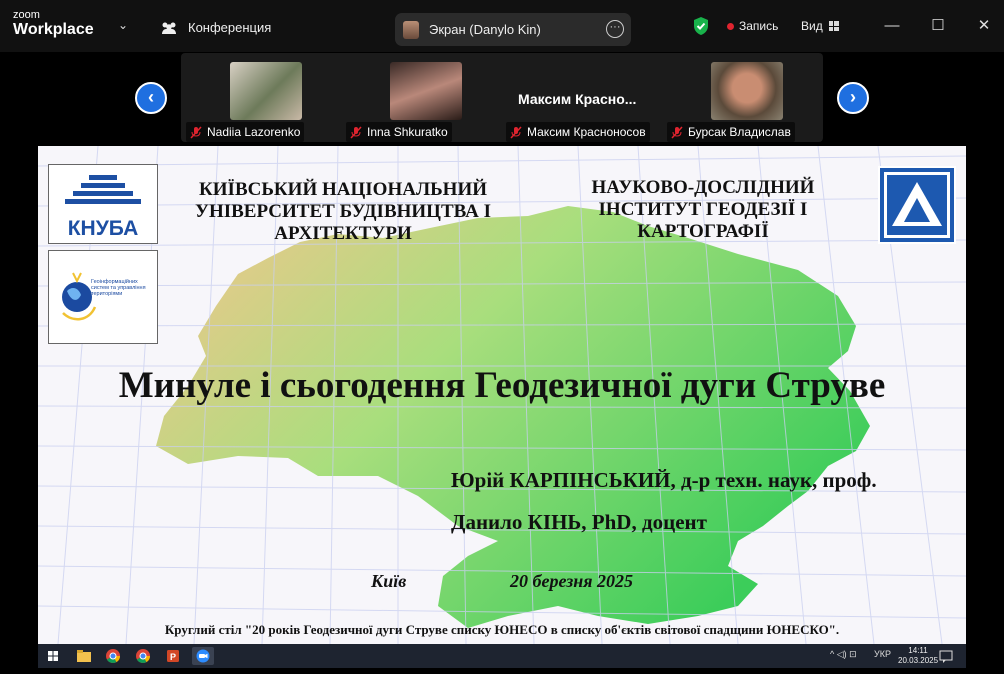 The width and height of the screenshot is (1004, 674). What do you see at coordinates (853, 98) in the screenshot?
I see `gallery-next-button: ›` at bounding box center [853, 98].